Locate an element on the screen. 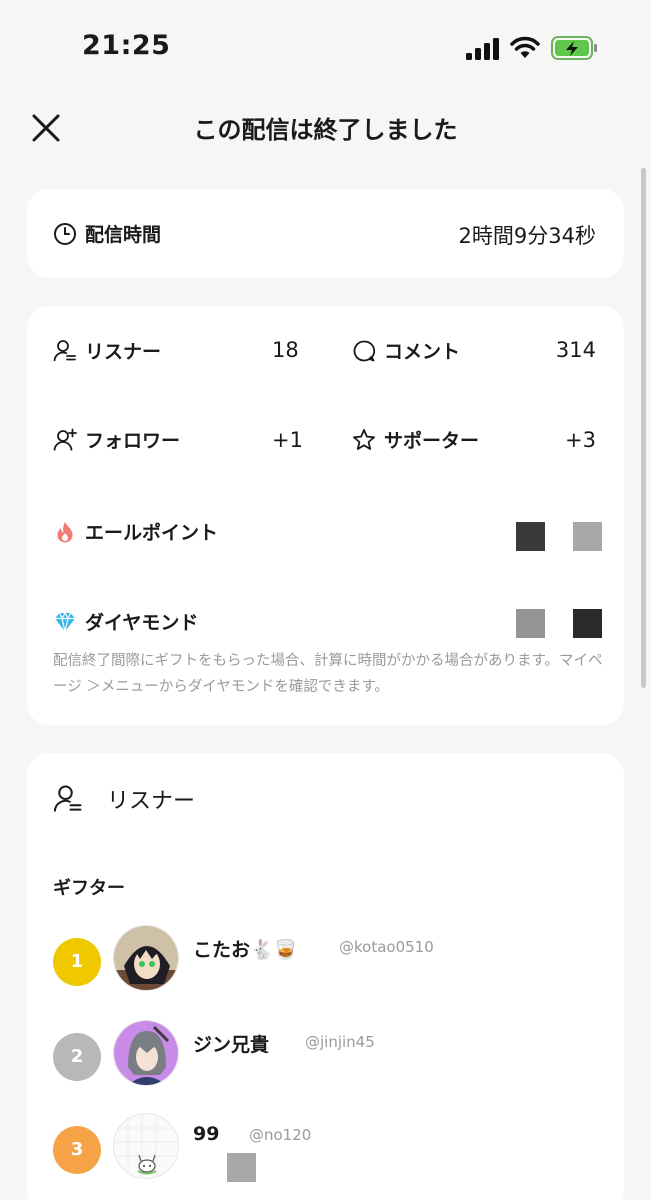  gifter-row: 2 ジン兄貴 @jinjin45 is located at coordinates (333, 1055).